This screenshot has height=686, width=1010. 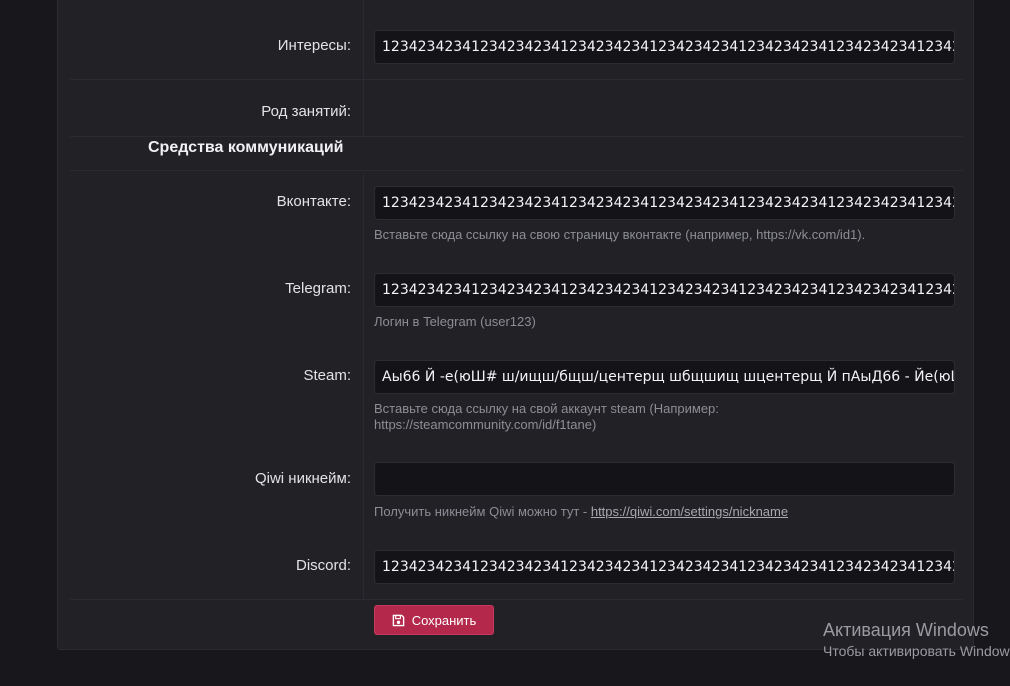 What do you see at coordinates (314, 45) in the screenshot?
I see `interests-label: Интересы:` at bounding box center [314, 45].